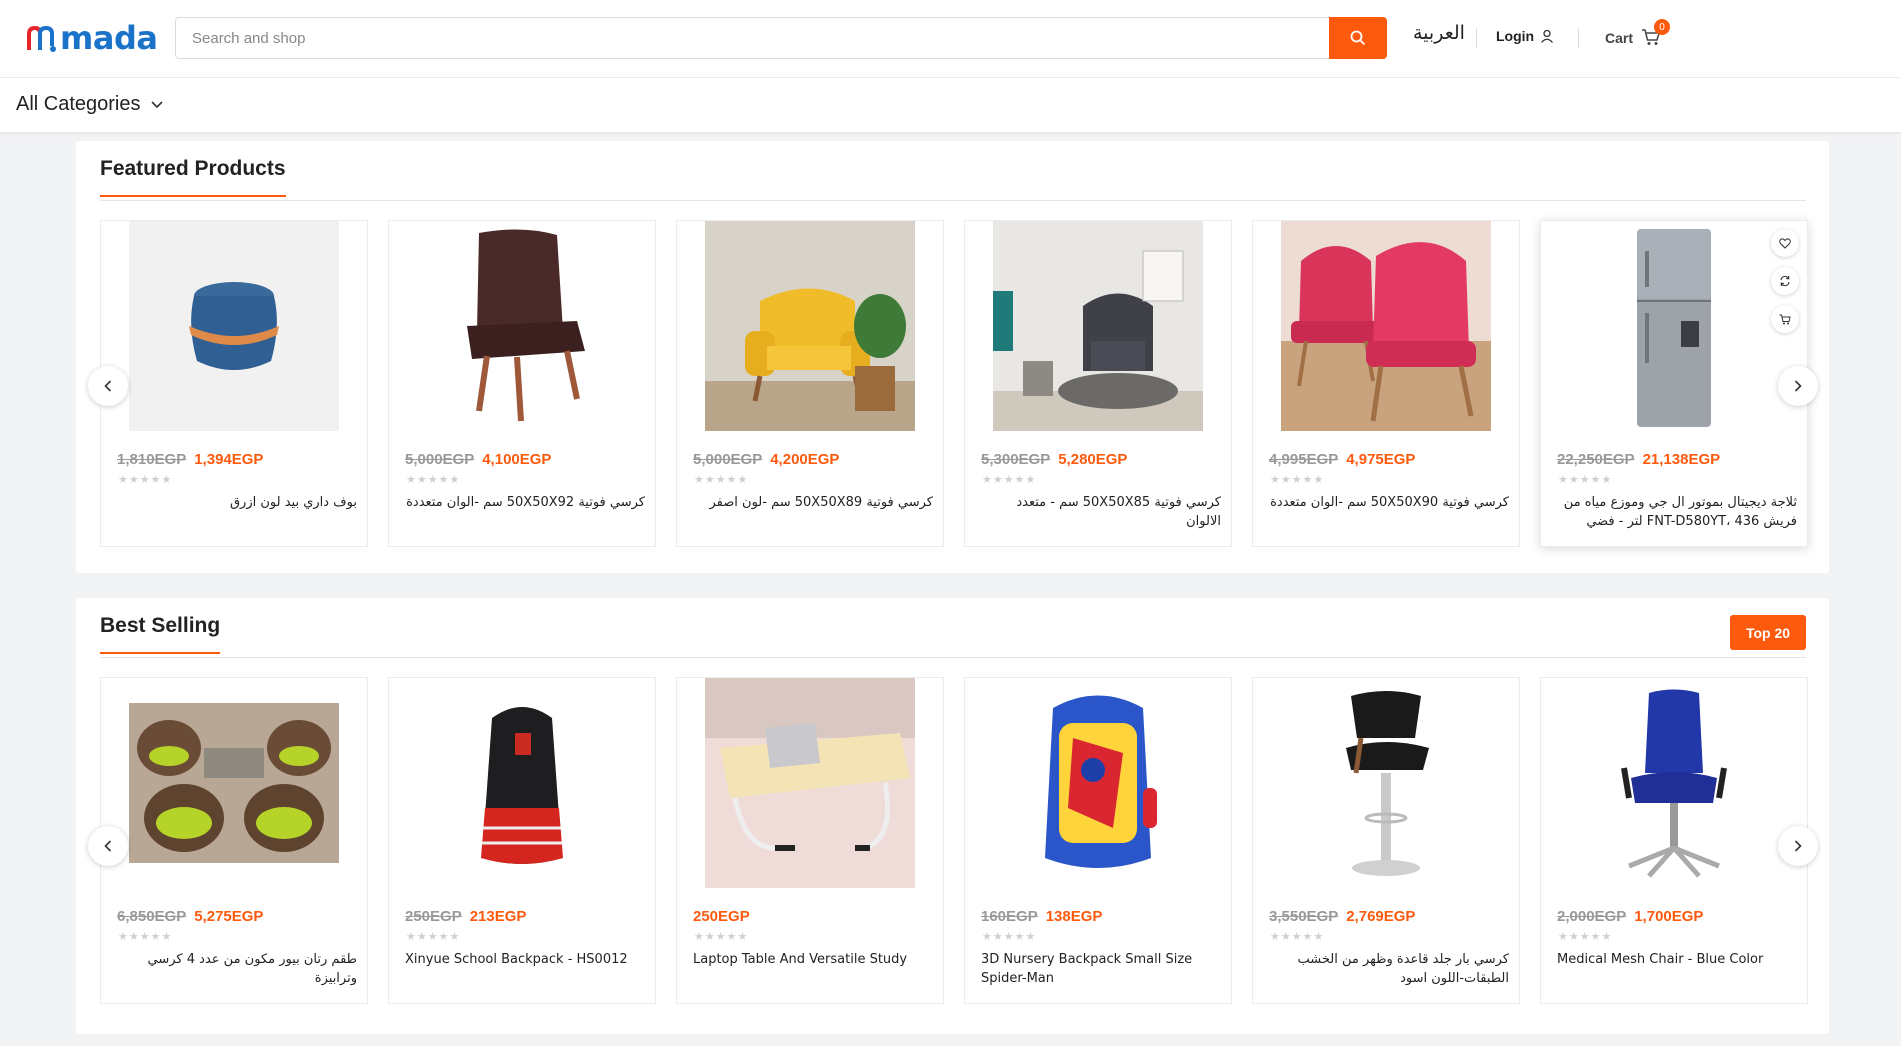 The width and height of the screenshot is (1901, 1046). I want to click on chevron-left-icon, so click(108, 386).